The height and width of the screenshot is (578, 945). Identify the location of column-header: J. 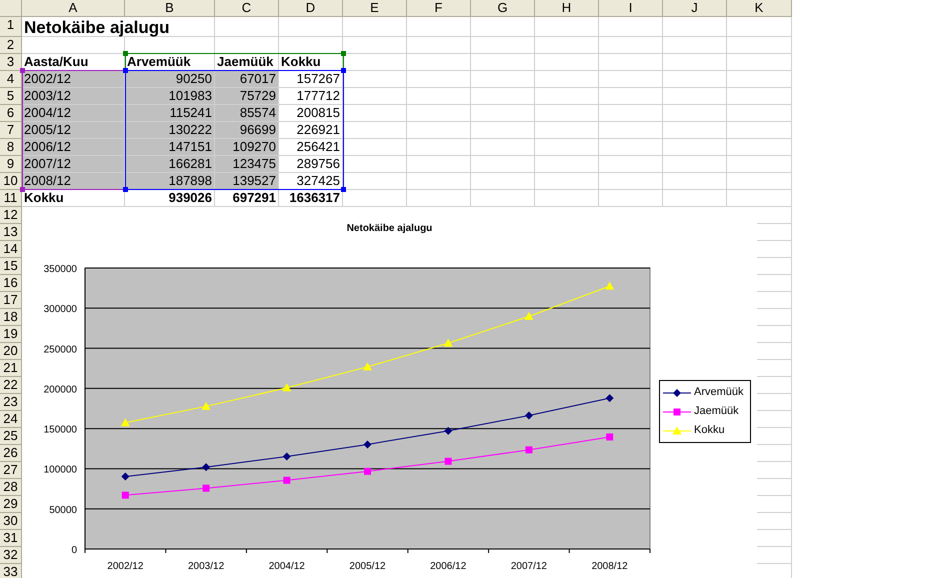
(695, 8).